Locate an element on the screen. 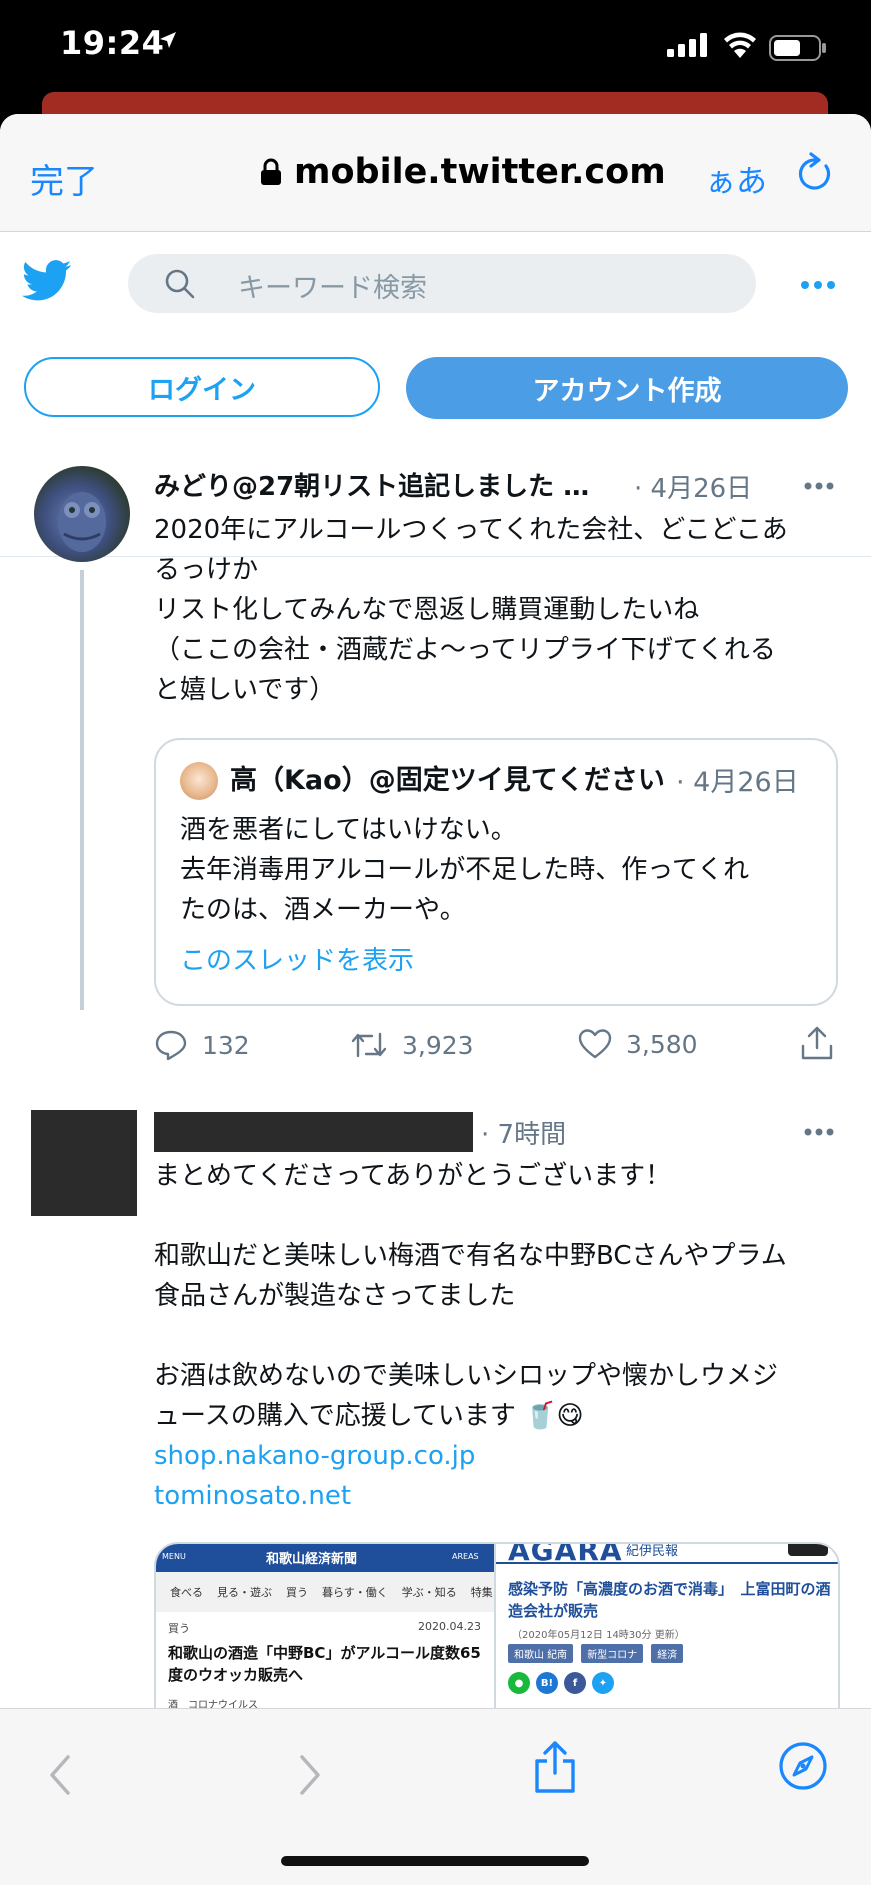 The image size is (871, 1885). cellular-signal-icon is located at coordinates (687, 45).